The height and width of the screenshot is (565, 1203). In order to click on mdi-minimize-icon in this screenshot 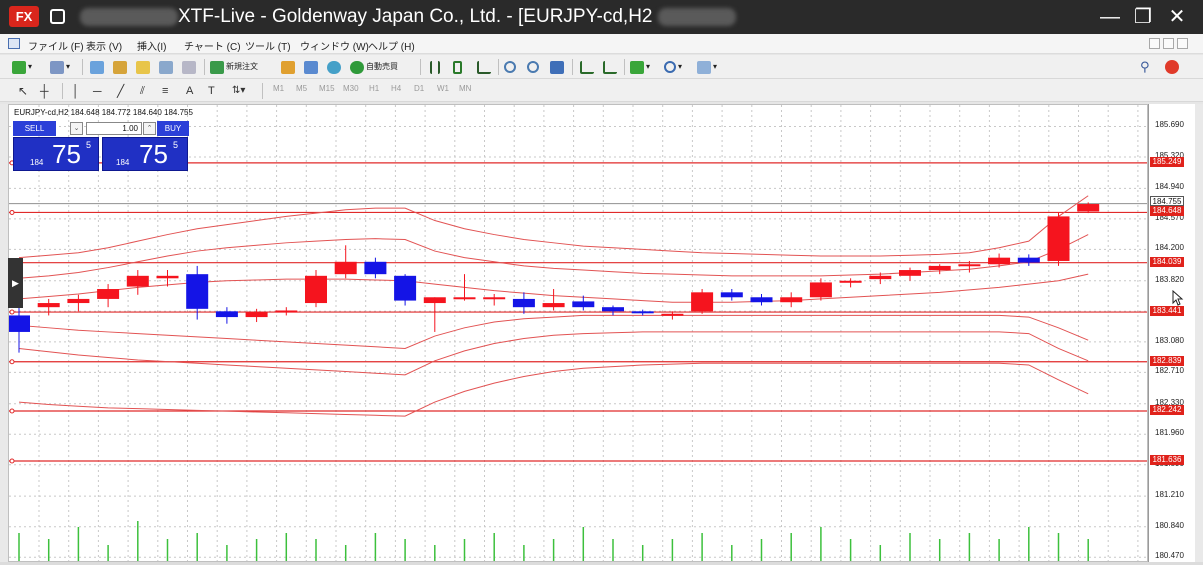, I will do `click(1154, 43)`.